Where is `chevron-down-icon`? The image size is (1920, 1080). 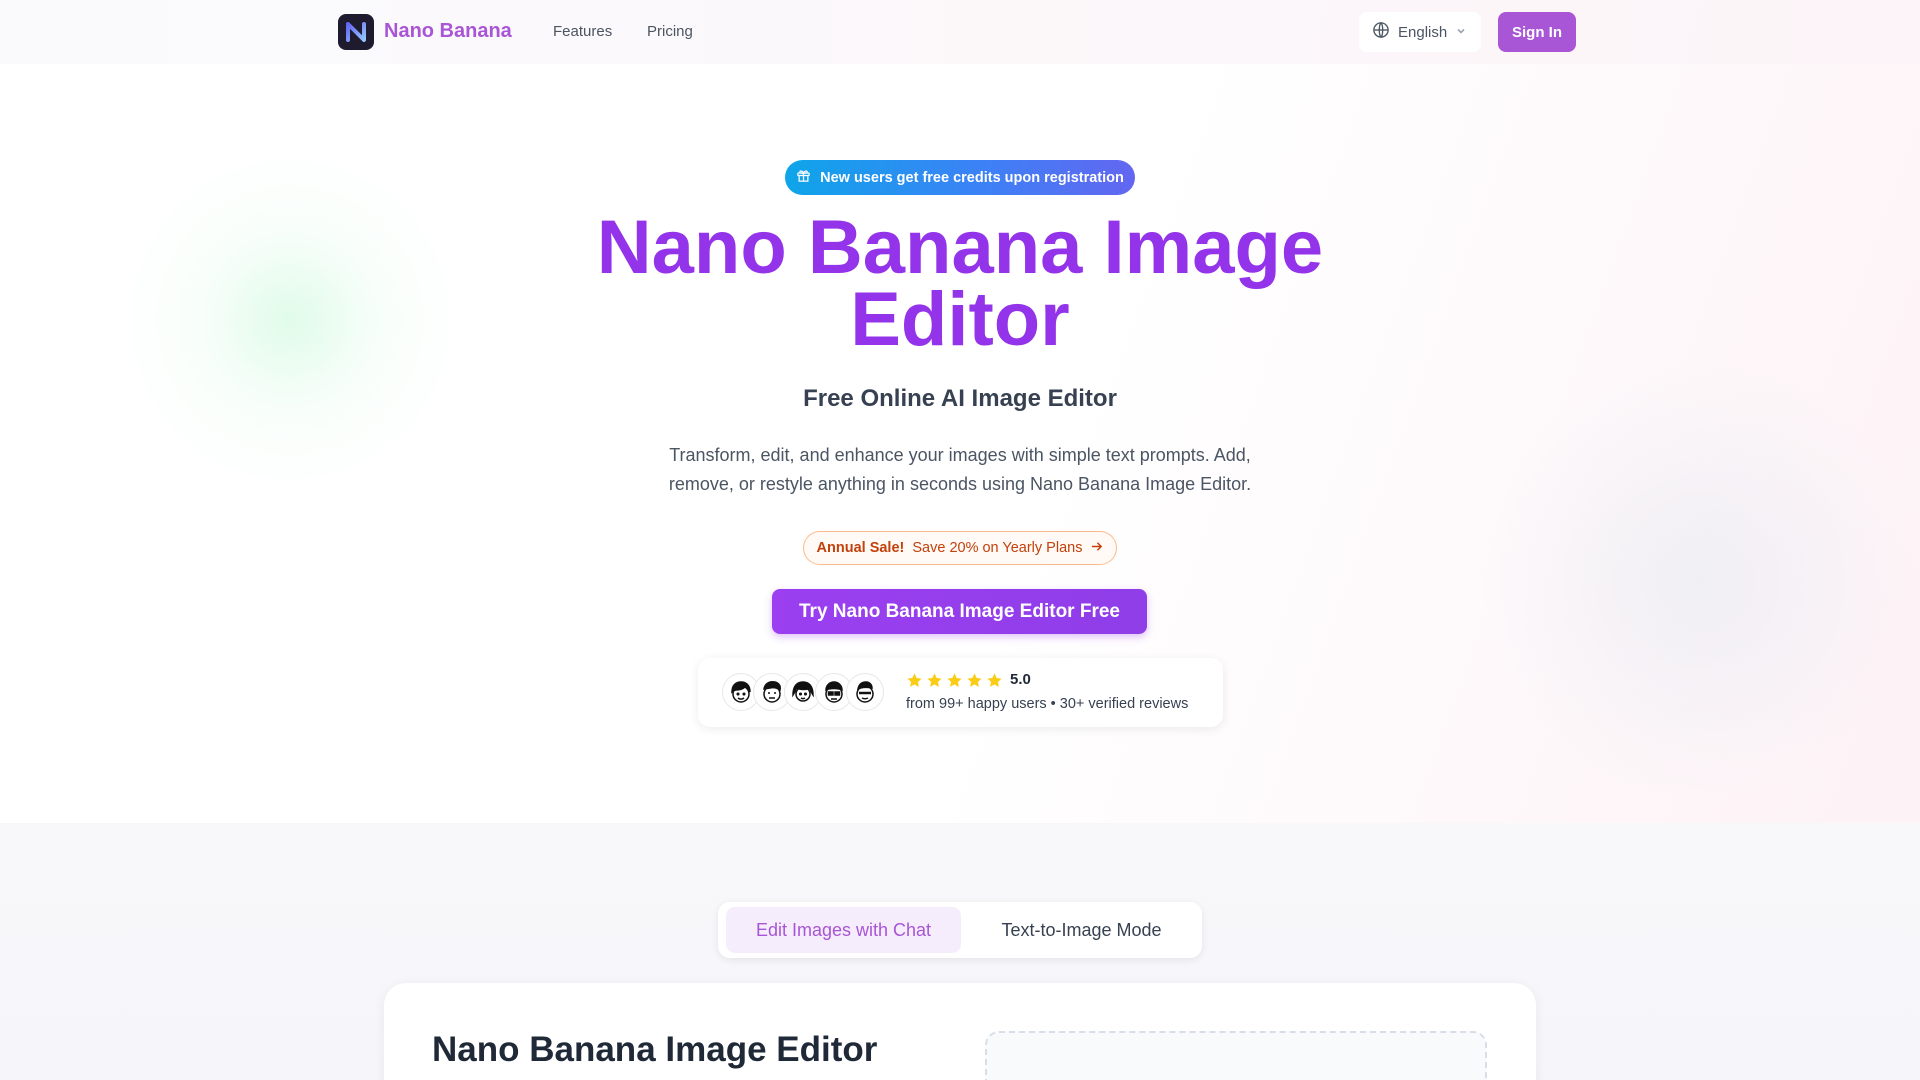
chevron-down-icon is located at coordinates (1461, 32).